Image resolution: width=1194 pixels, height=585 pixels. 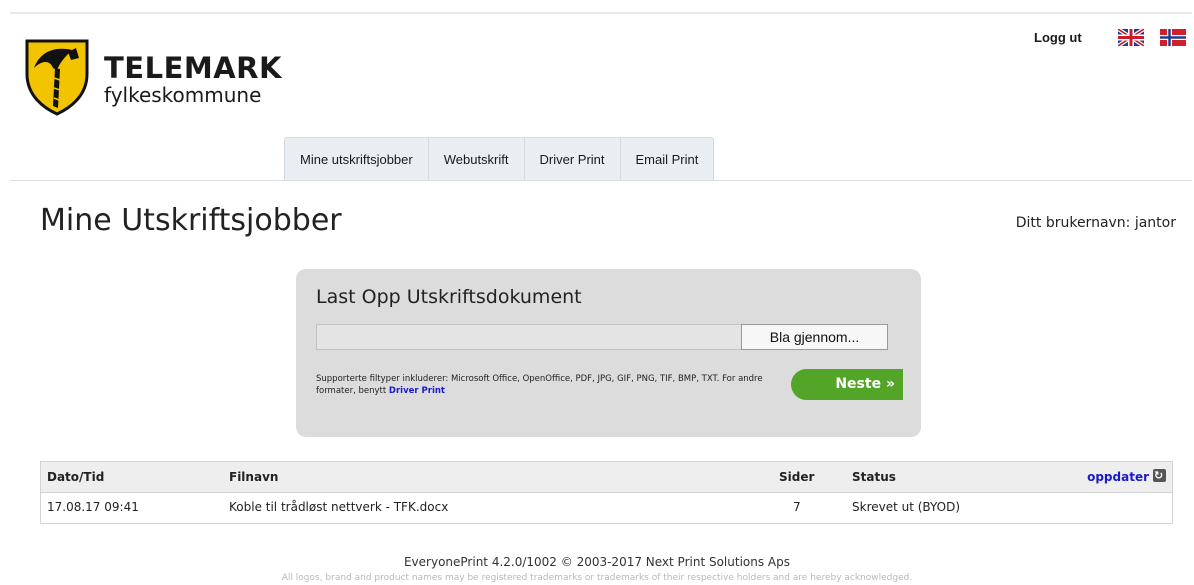 I want to click on logout-link: Logg ut, so click(x=1058, y=37).